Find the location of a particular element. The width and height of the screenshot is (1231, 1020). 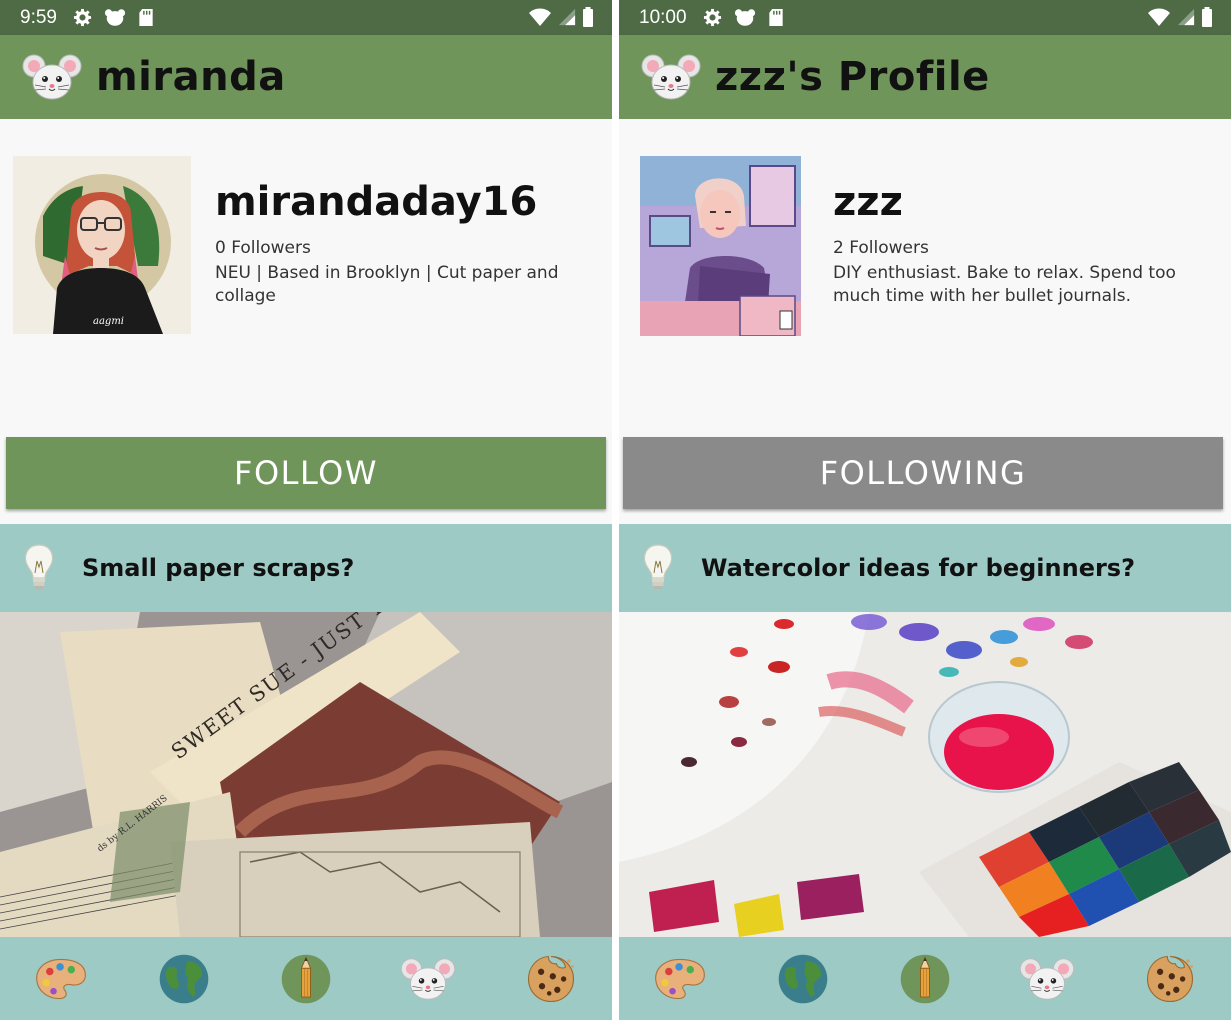

status-time: 10:00 is located at coordinates (663, 17).